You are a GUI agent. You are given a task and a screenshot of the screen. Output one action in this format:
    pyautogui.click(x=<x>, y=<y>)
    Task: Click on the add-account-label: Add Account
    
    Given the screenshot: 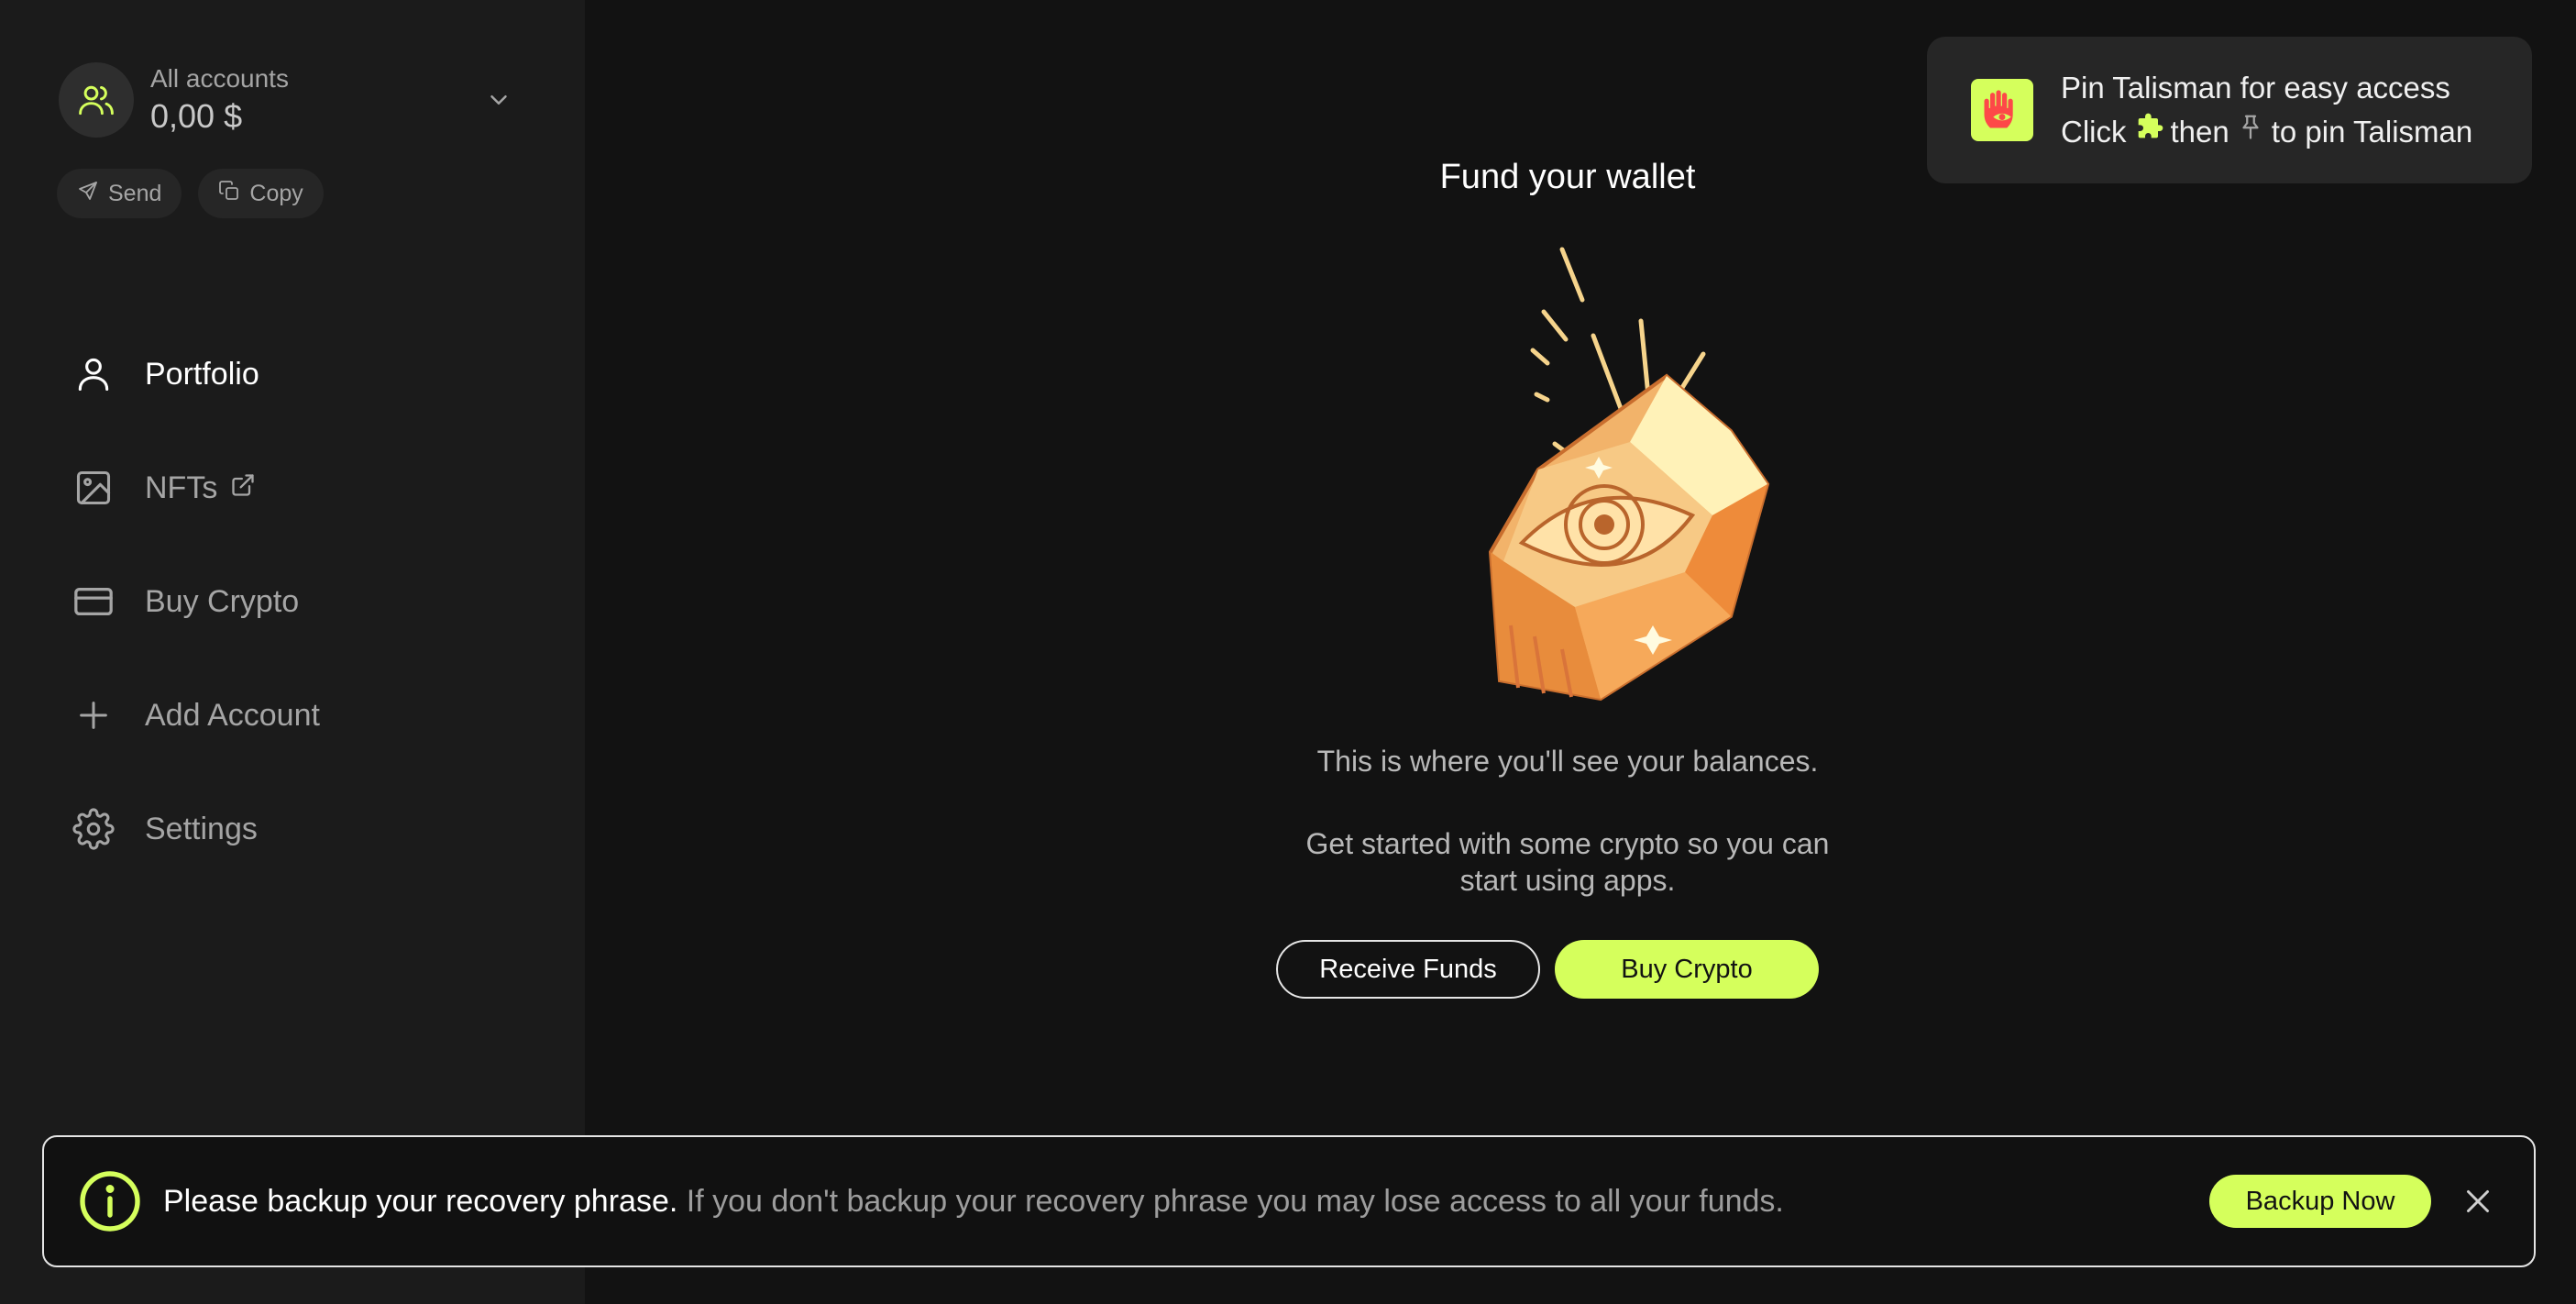 What is the action you would take?
    pyautogui.click(x=232, y=715)
    